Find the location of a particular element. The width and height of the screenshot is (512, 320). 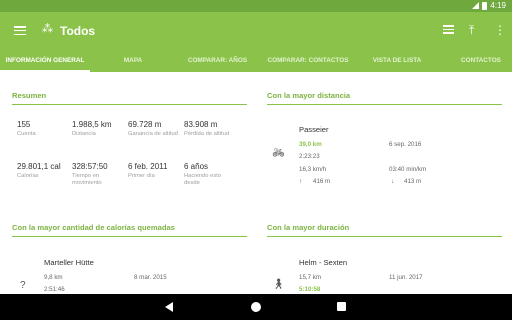

arrow-down-icon: ↓ is located at coordinates (393, 181).